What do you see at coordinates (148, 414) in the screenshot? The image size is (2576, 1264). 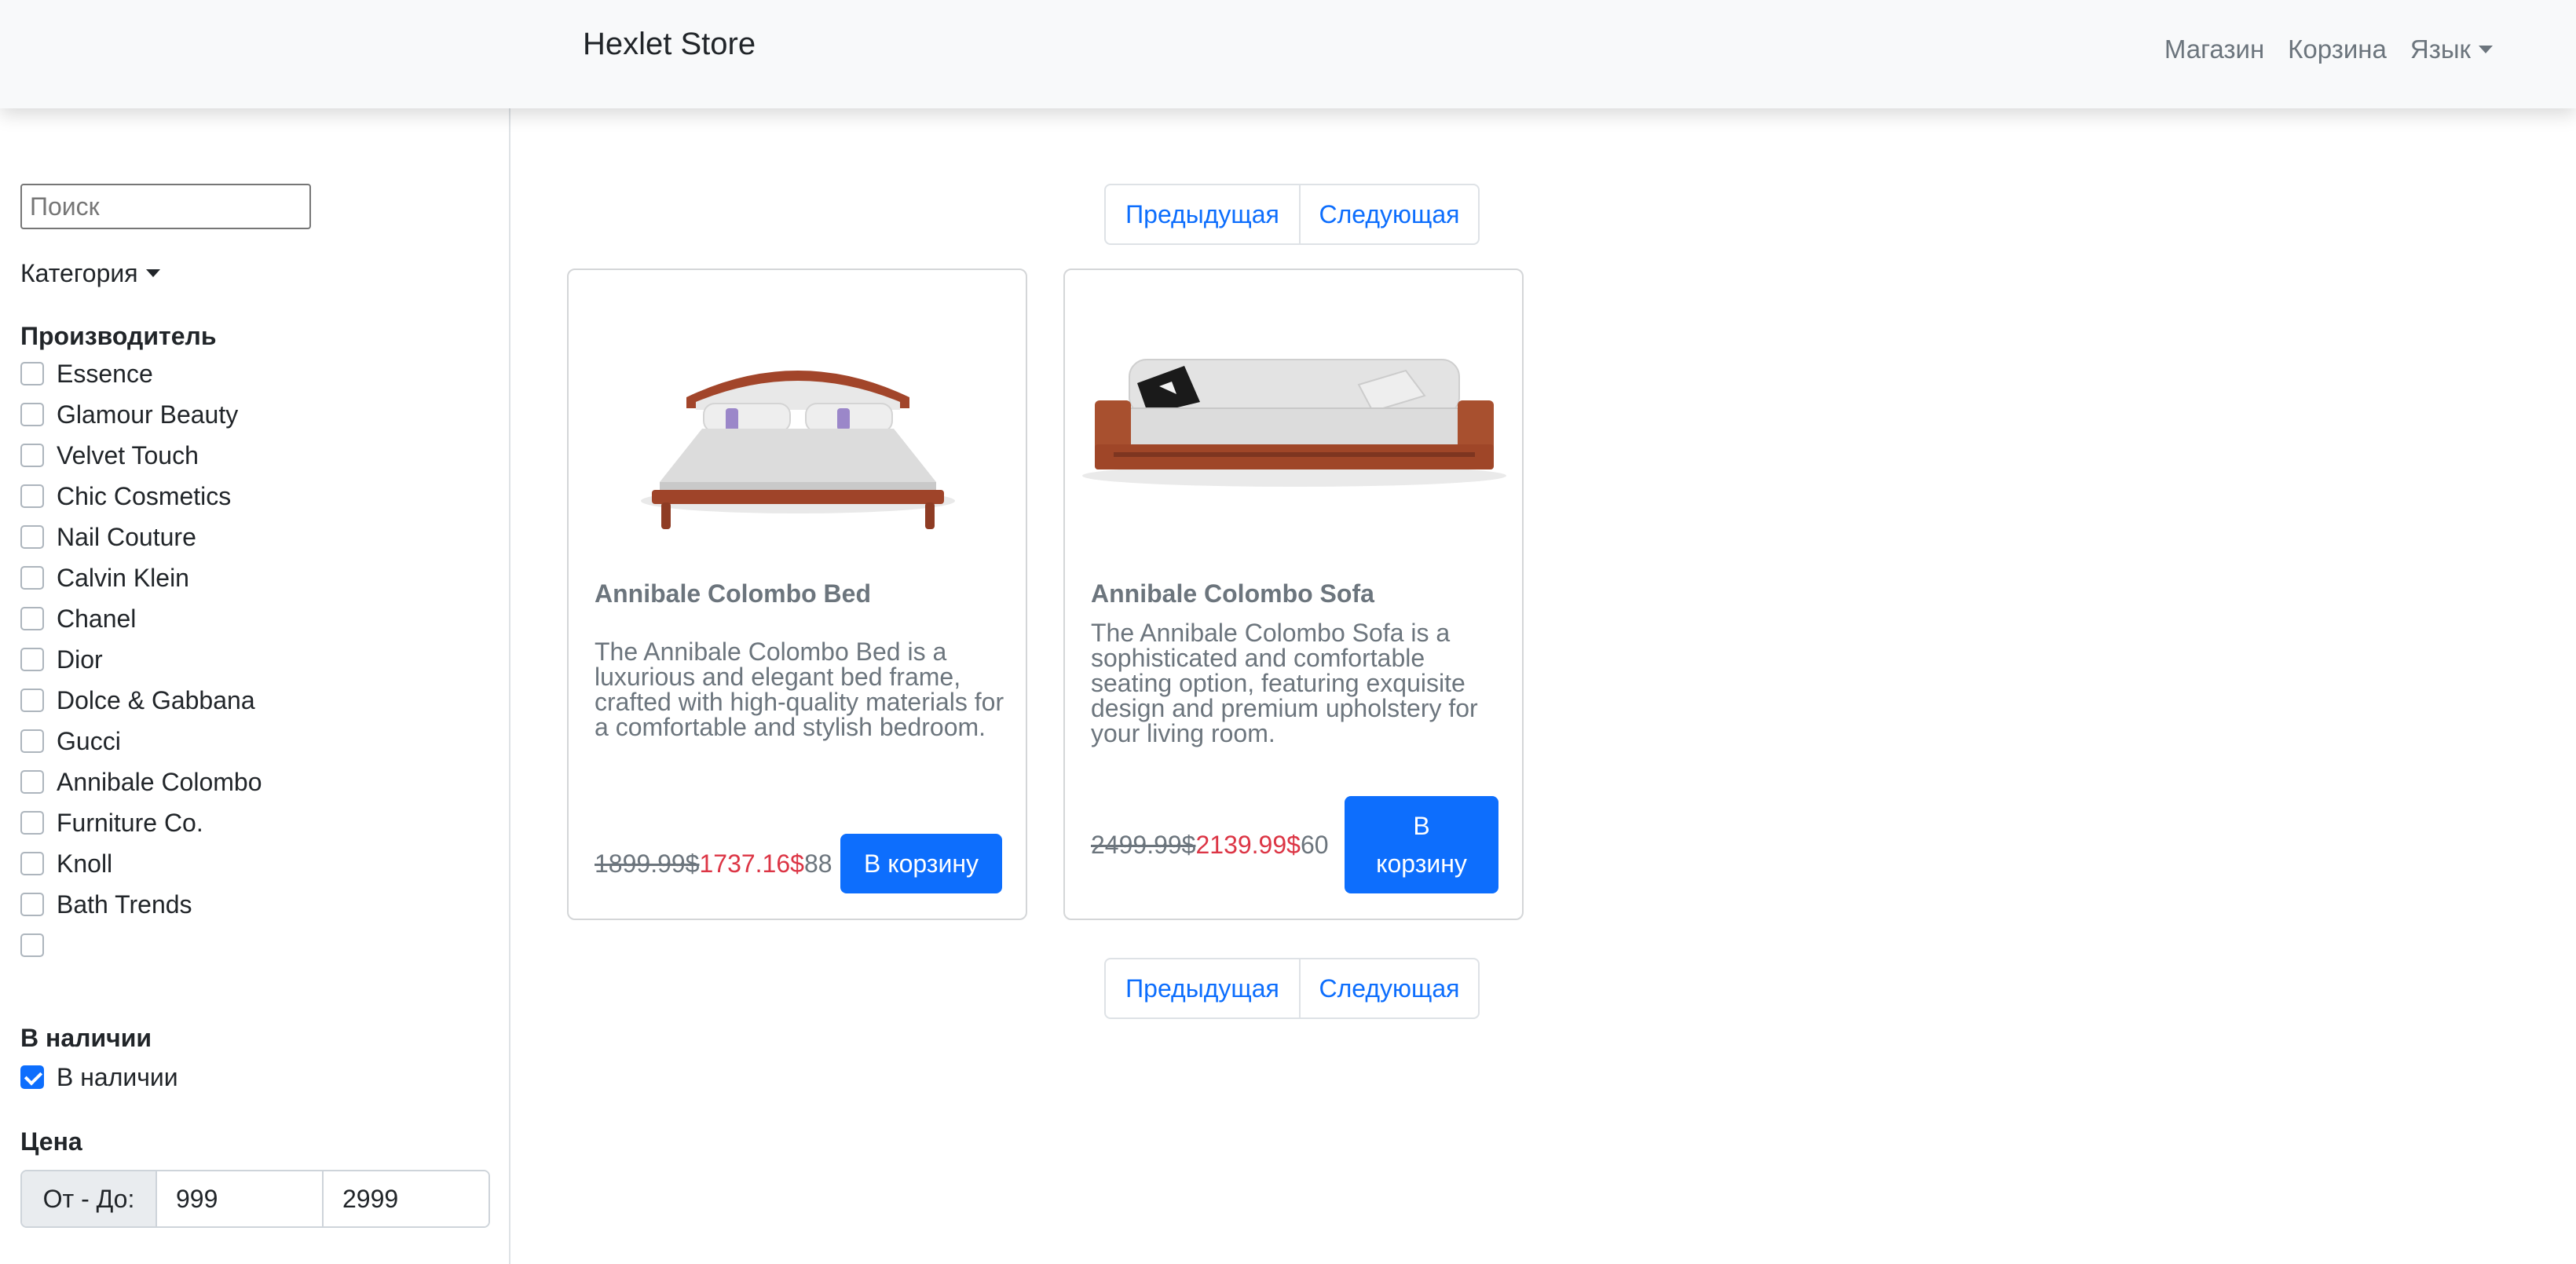 I see `manufacturer-label: Glamour Beauty` at bounding box center [148, 414].